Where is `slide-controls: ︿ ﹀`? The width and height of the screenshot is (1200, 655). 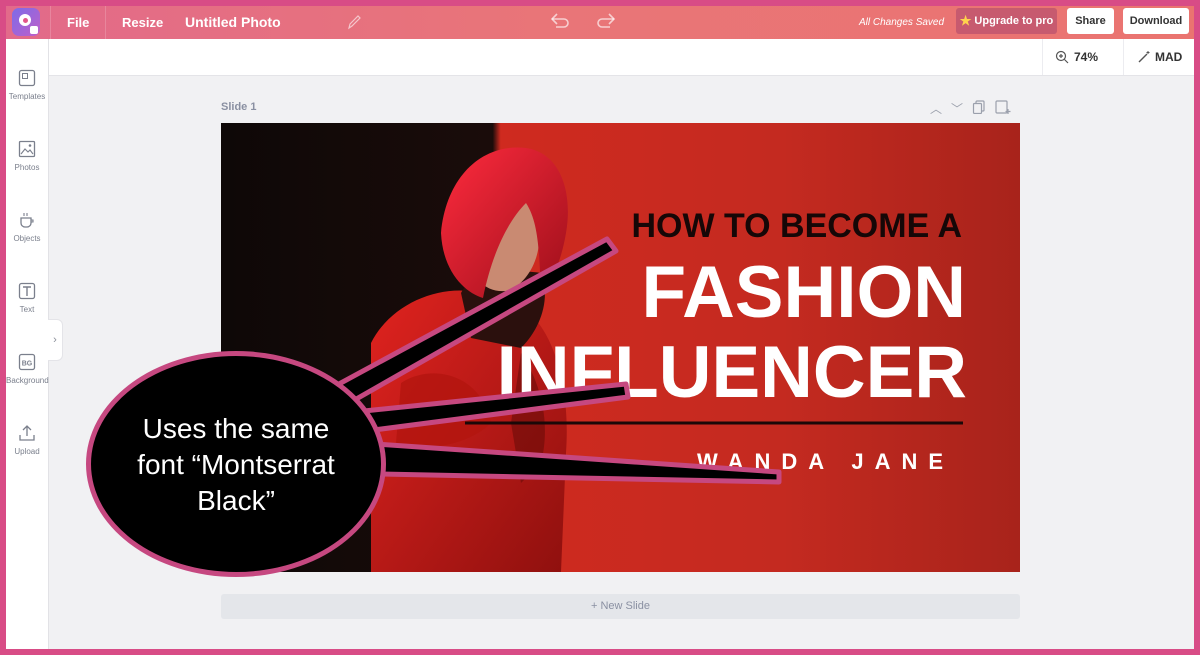 slide-controls: ︿ ﹀ is located at coordinates (970, 108).